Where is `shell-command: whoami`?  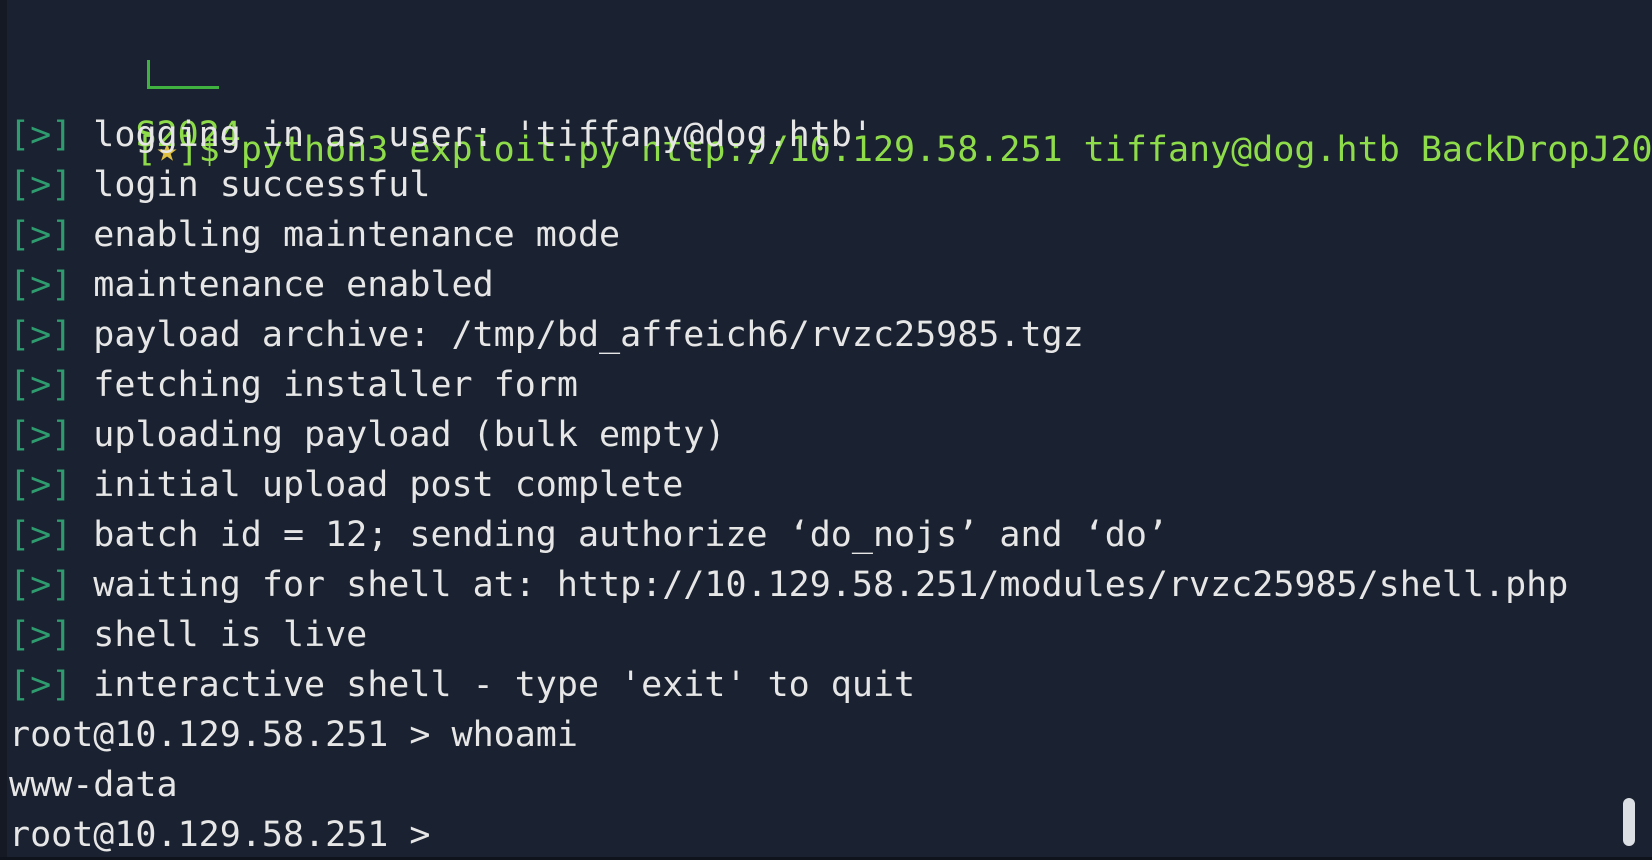 shell-command: whoami is located at coordinates (514, 735).